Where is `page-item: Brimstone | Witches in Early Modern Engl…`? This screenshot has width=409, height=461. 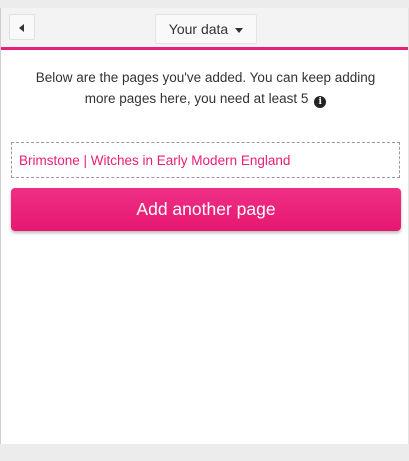 page-item: Brimstone | Witches in Early Modern Engl… is located at coordinates (205, 160).